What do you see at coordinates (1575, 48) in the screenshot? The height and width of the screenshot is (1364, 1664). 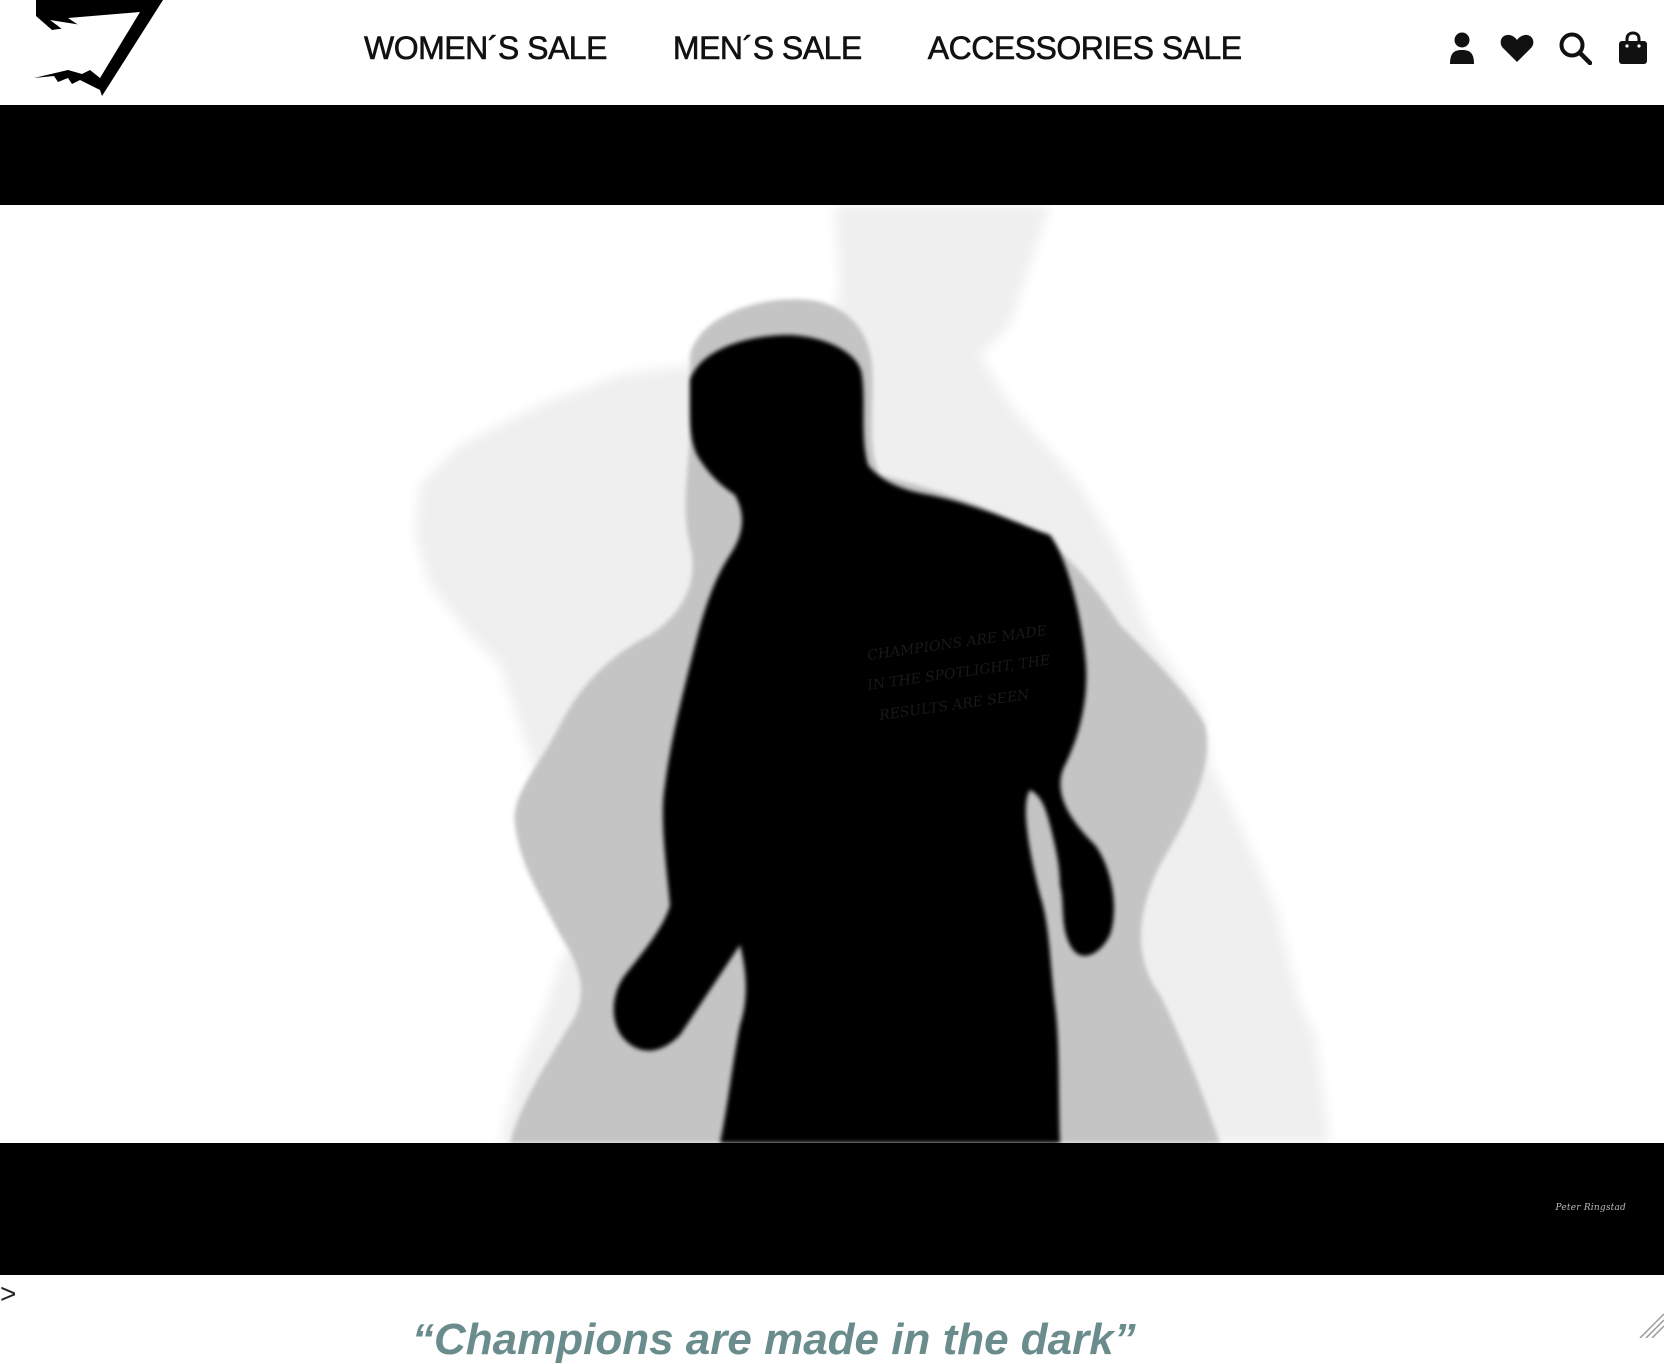 I see `search-icon` at bounding box center [1575, 48].